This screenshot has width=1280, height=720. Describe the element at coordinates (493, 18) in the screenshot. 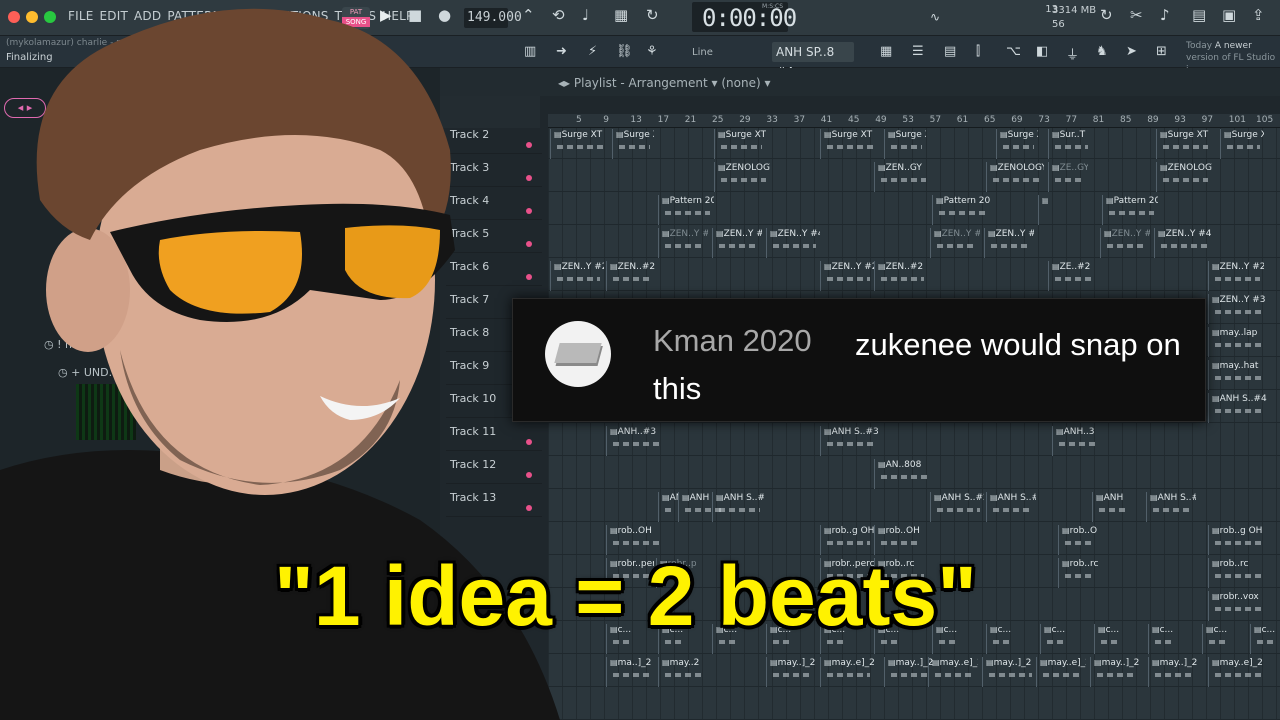

I see `tempo-display: 149.000` at that location.